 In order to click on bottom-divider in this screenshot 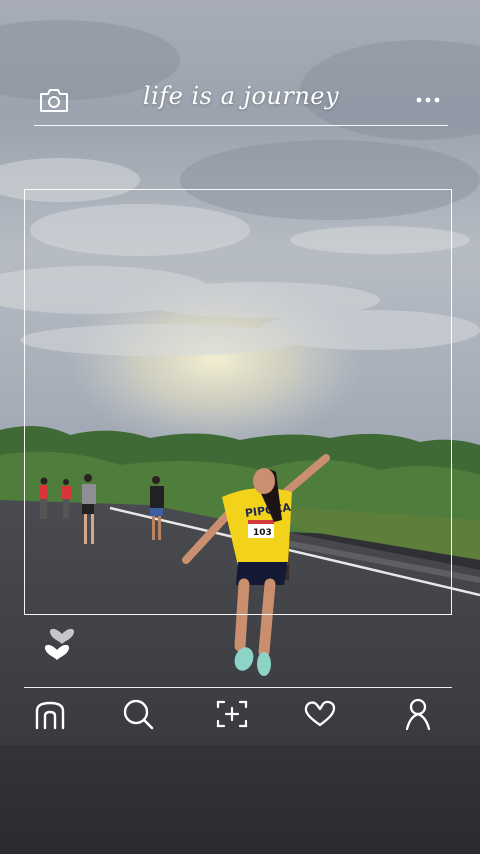, I will do `click(238, 687)`.